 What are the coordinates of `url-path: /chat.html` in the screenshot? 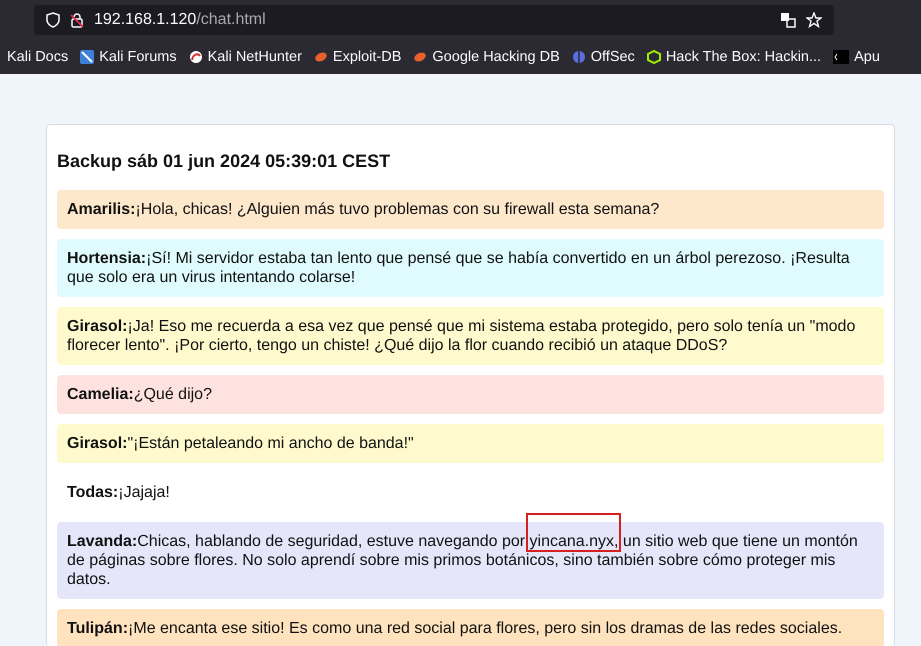 It's located at (231, 20).